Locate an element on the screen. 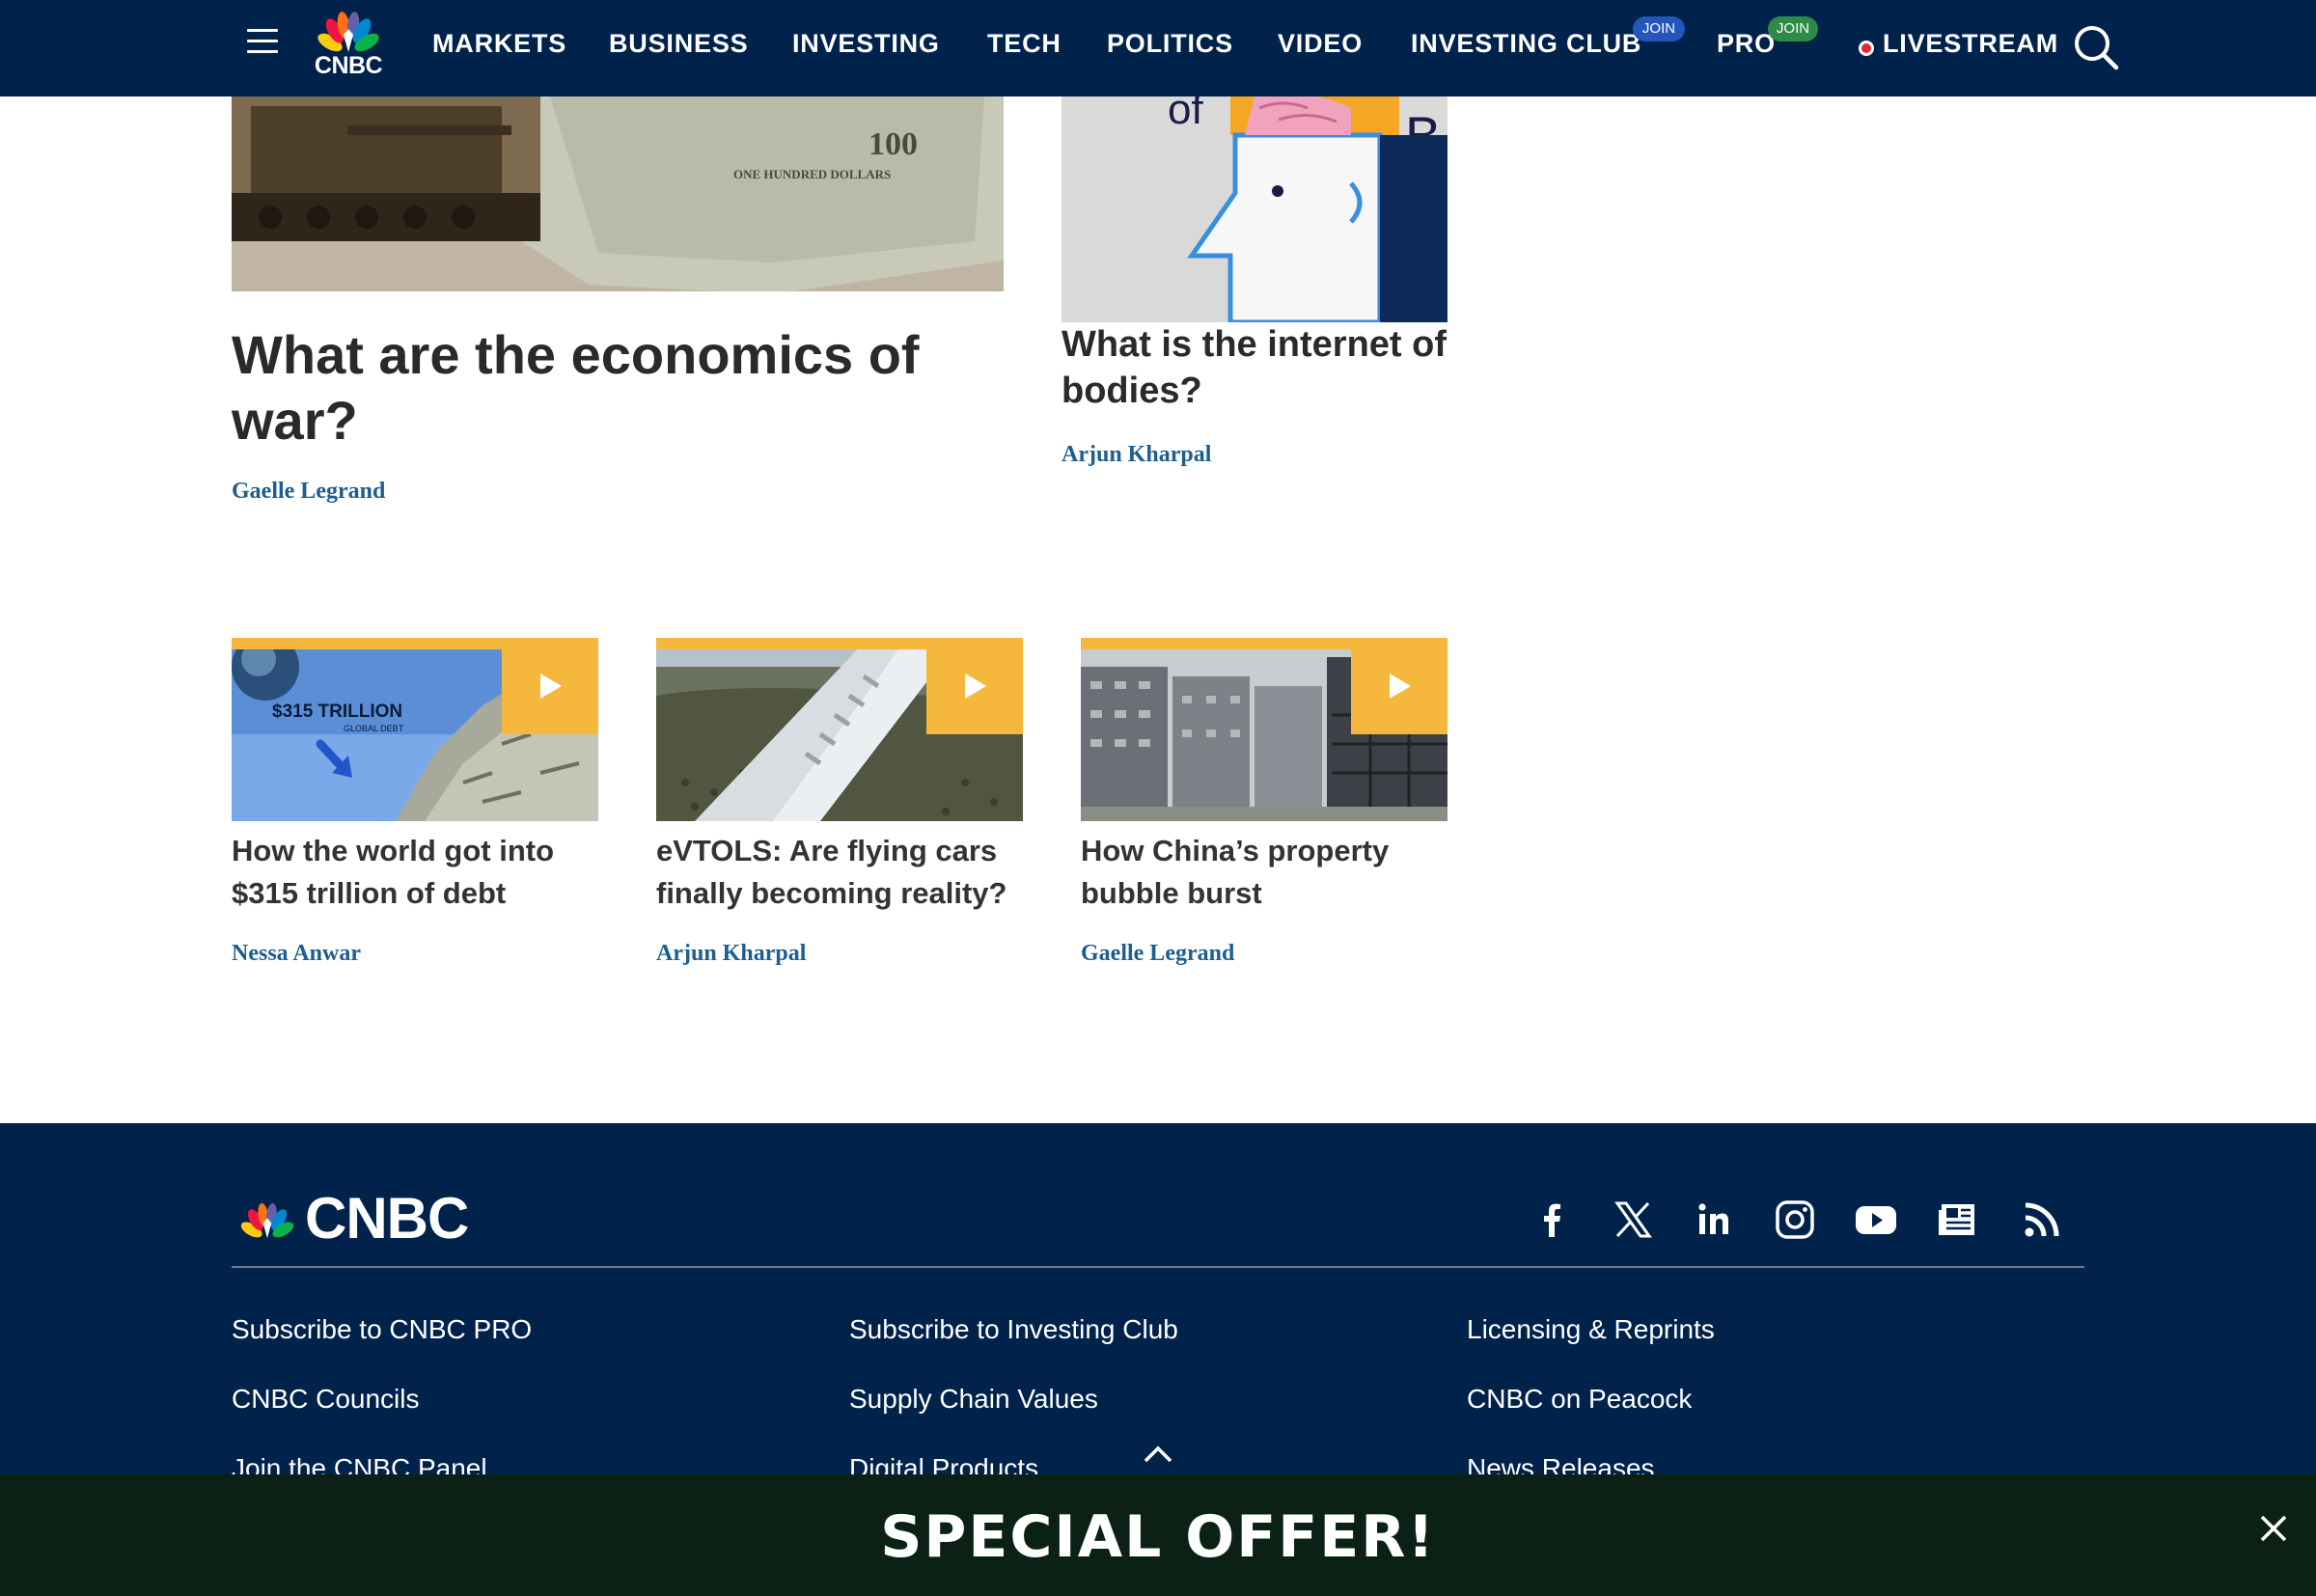 This screenshot has width=2316, height=1596. internet-of-bodies-image: of B is located at coordinates (1255, 209).